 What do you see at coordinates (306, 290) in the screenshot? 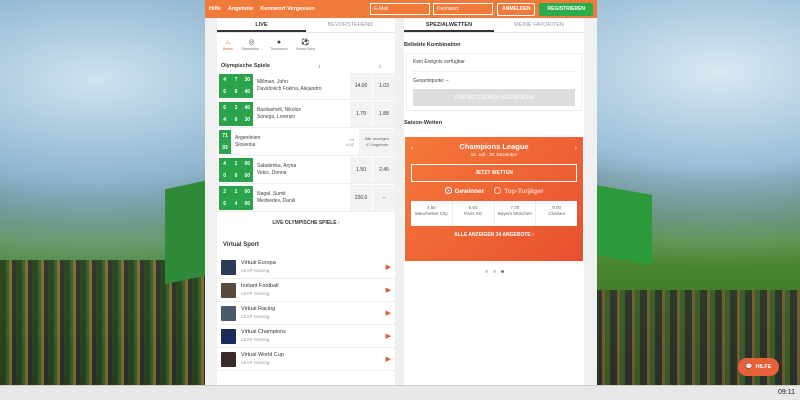
I see `list-item: Instant Football LEAP Gaming ▶` at bounding box center [306, 290].